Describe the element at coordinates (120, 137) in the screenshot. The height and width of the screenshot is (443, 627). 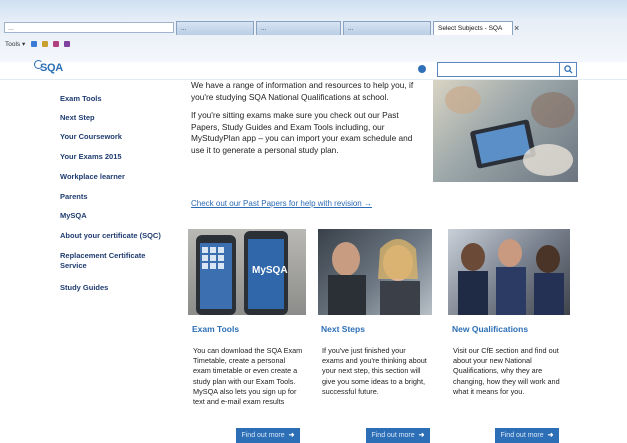
I see `sidebar-item-coursework: Your Coursework` at that location.